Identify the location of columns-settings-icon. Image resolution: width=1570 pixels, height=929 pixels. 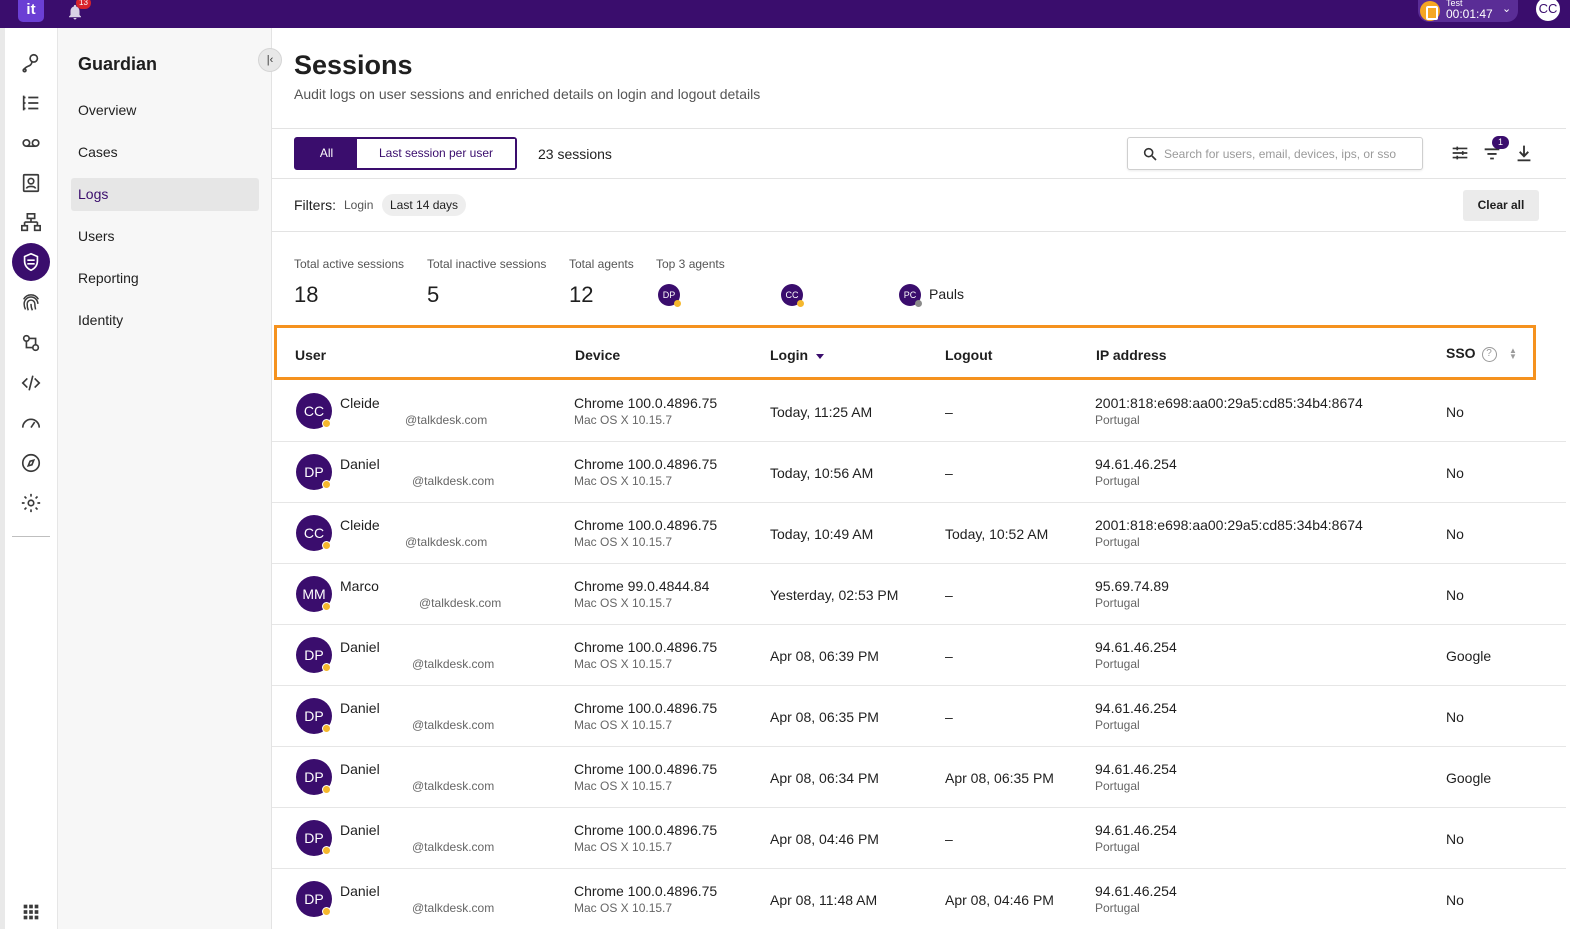
(1460, 153).